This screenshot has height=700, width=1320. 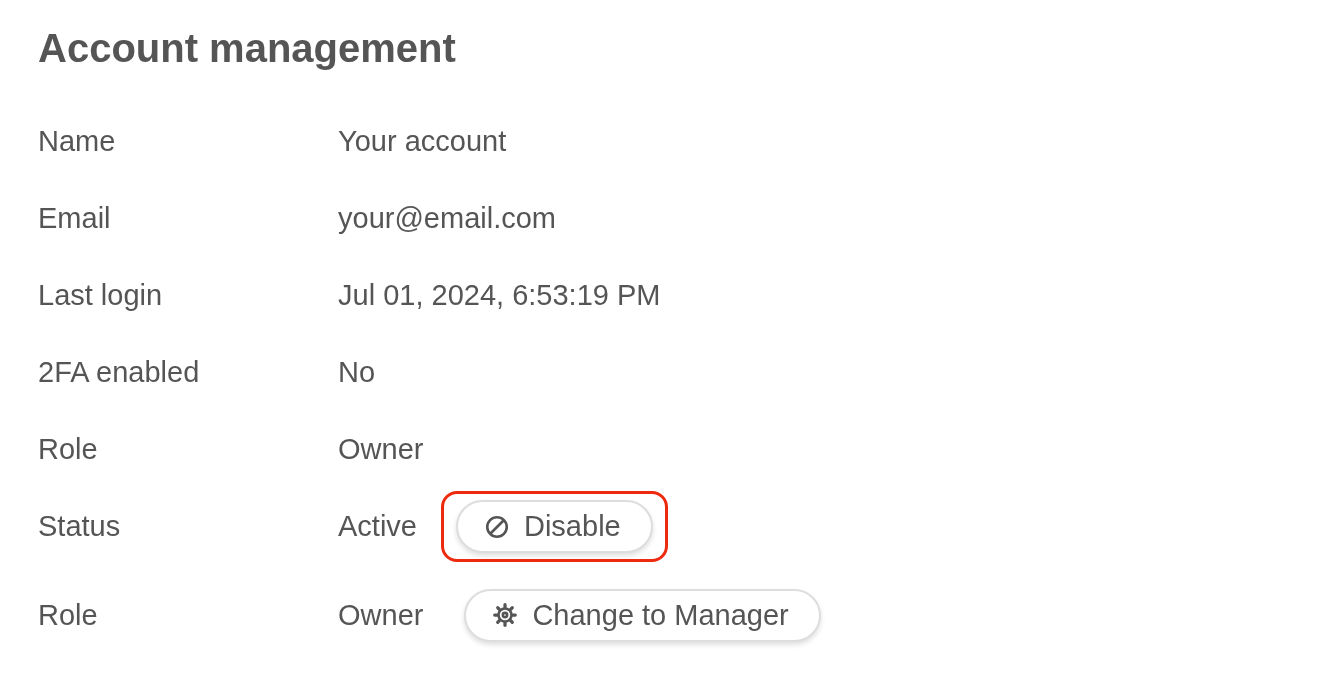 I want to click on field-label: Name, so click(x=77, y=141).